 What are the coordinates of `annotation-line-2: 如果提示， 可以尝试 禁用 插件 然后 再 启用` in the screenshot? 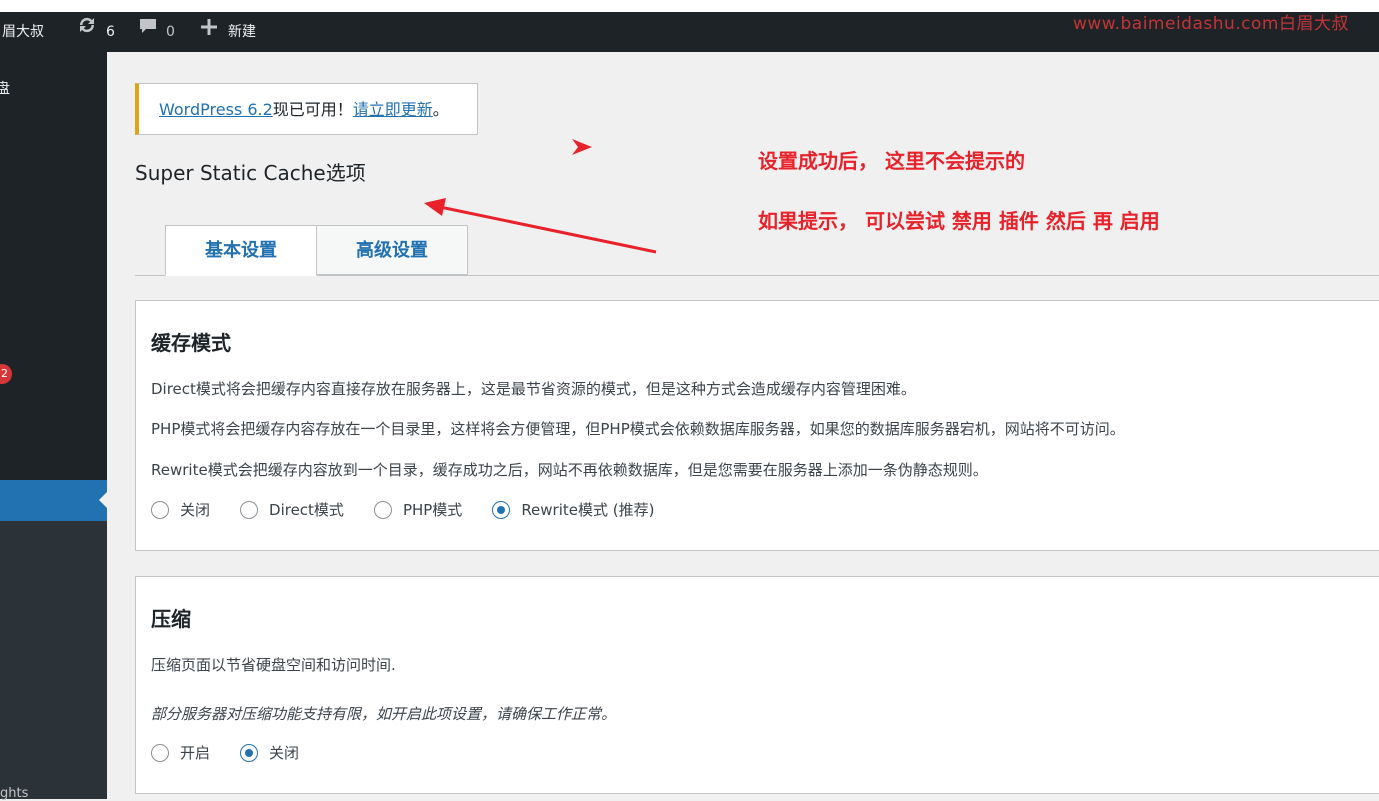 It's located at (959, 221).